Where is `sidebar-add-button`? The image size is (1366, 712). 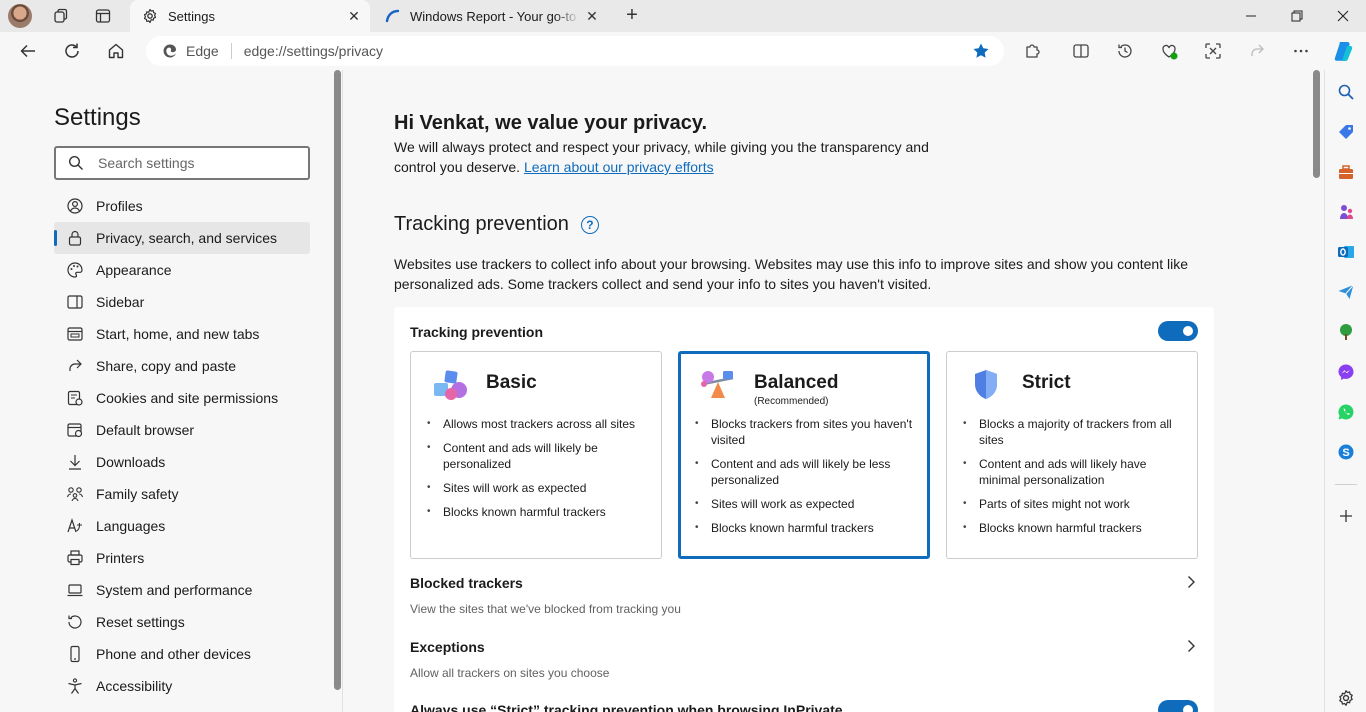
sidebar-add-button is located at coordinates (1346, 516).